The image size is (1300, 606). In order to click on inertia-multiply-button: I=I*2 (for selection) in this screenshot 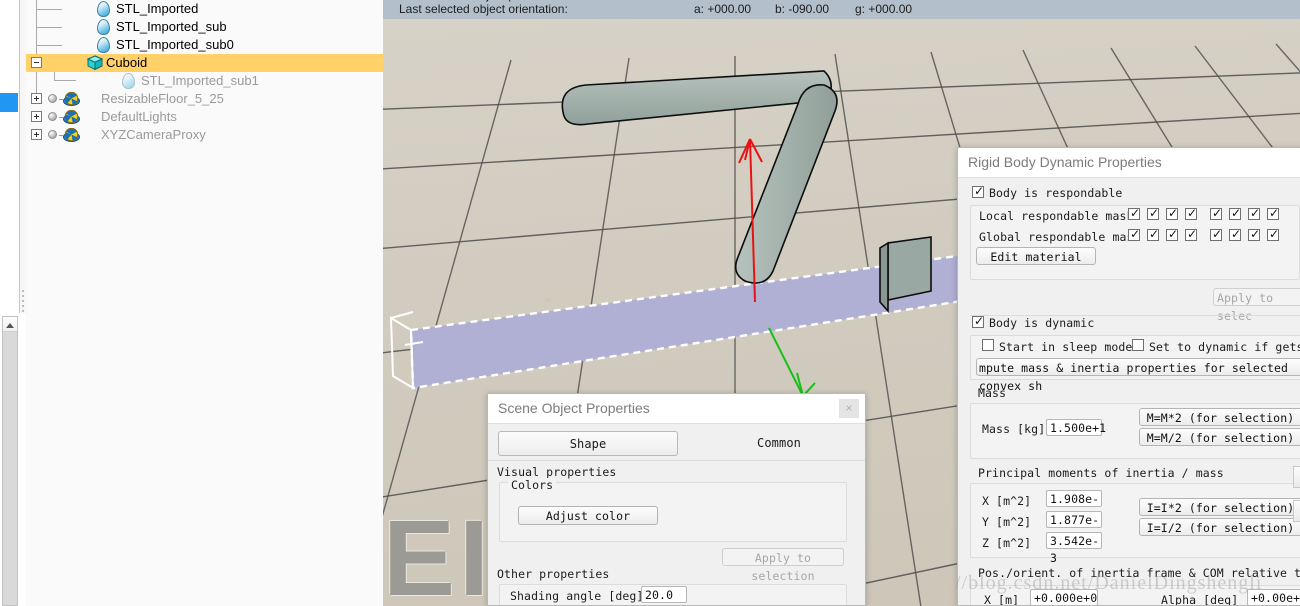, I will do `click(1219, 507)`.